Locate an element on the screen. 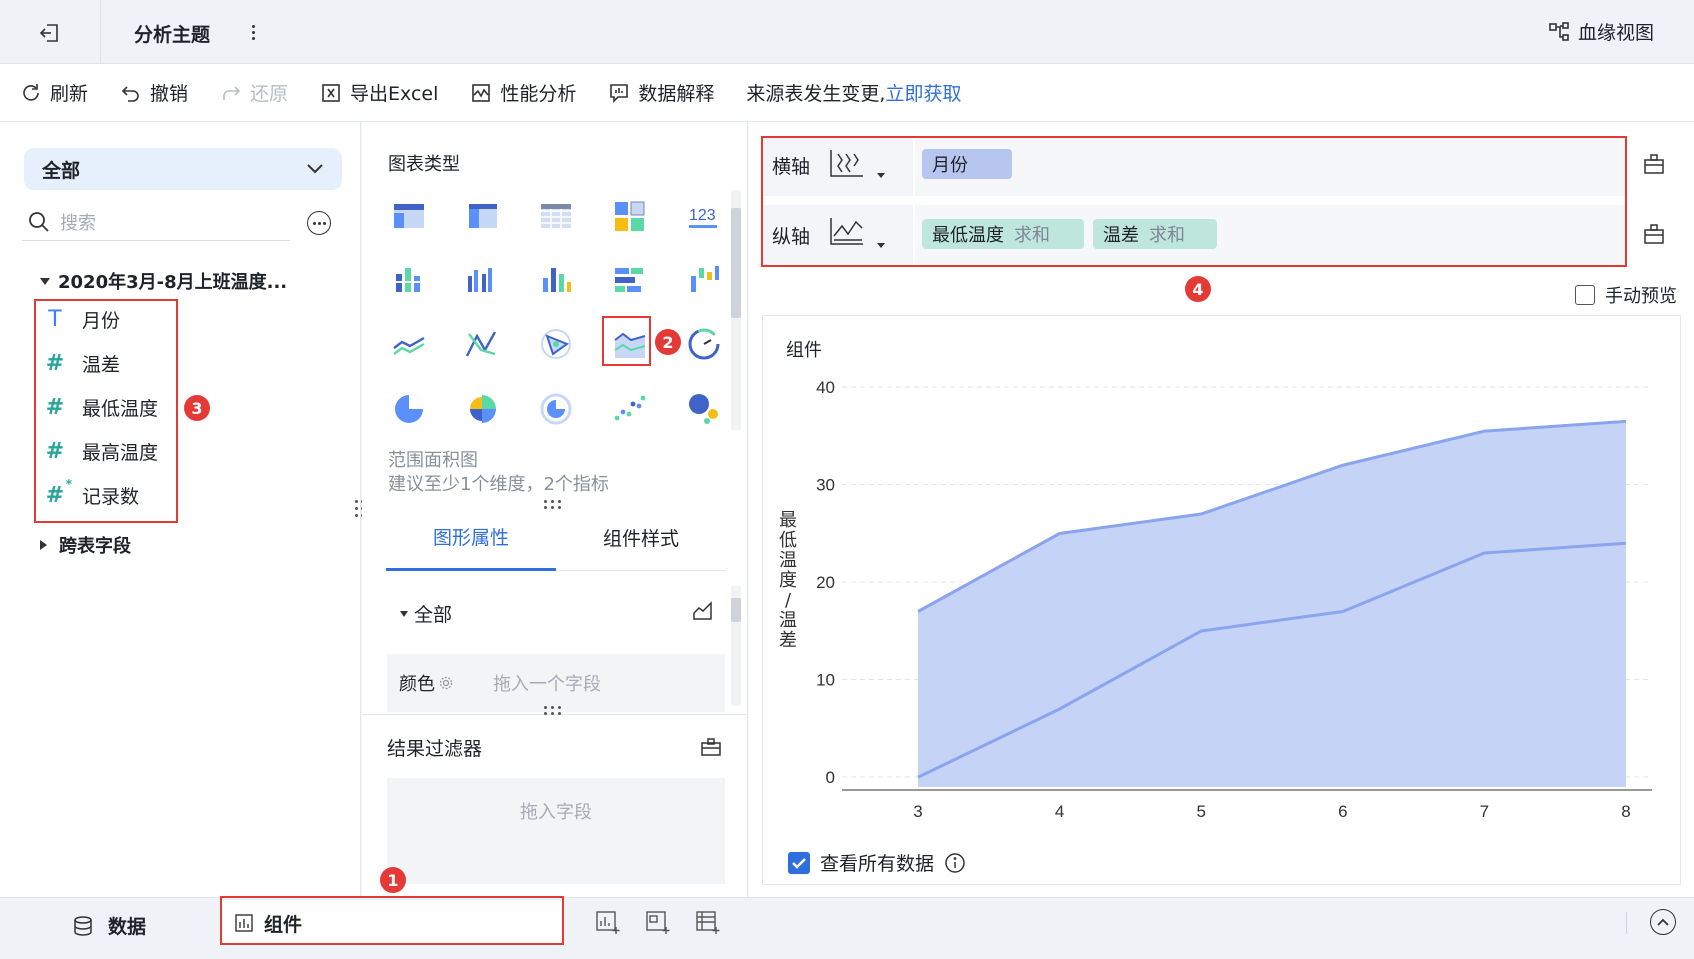  manual-preview-checkbox is located at coordinates (1585, 295).